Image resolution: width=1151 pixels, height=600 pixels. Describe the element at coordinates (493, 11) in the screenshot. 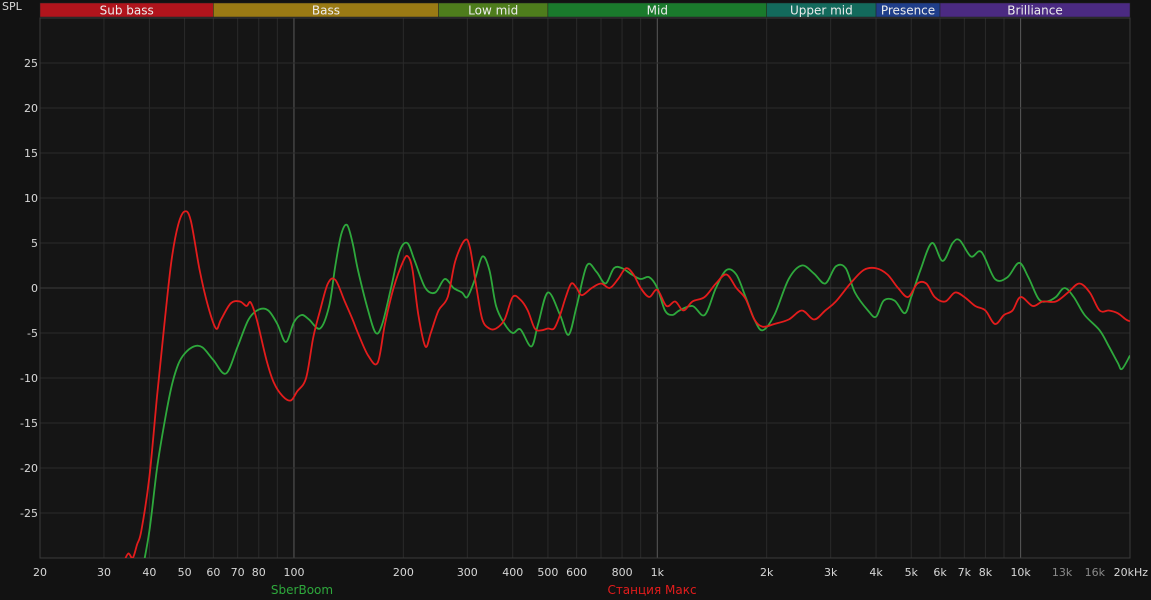

I see `band-label: Low mid` at that location.